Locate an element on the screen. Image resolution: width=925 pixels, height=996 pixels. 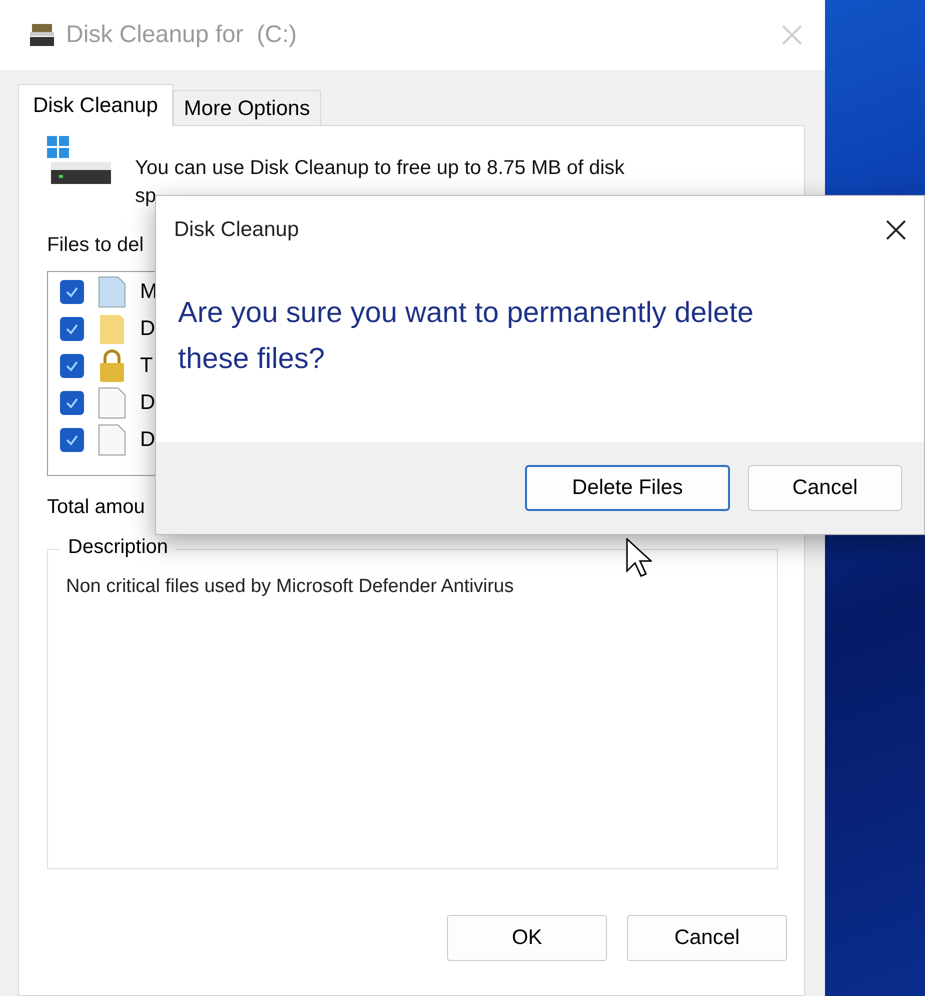
description-text: Non critical files used by Microsoft Defender Antivirus is located at coordinates (290, 587).